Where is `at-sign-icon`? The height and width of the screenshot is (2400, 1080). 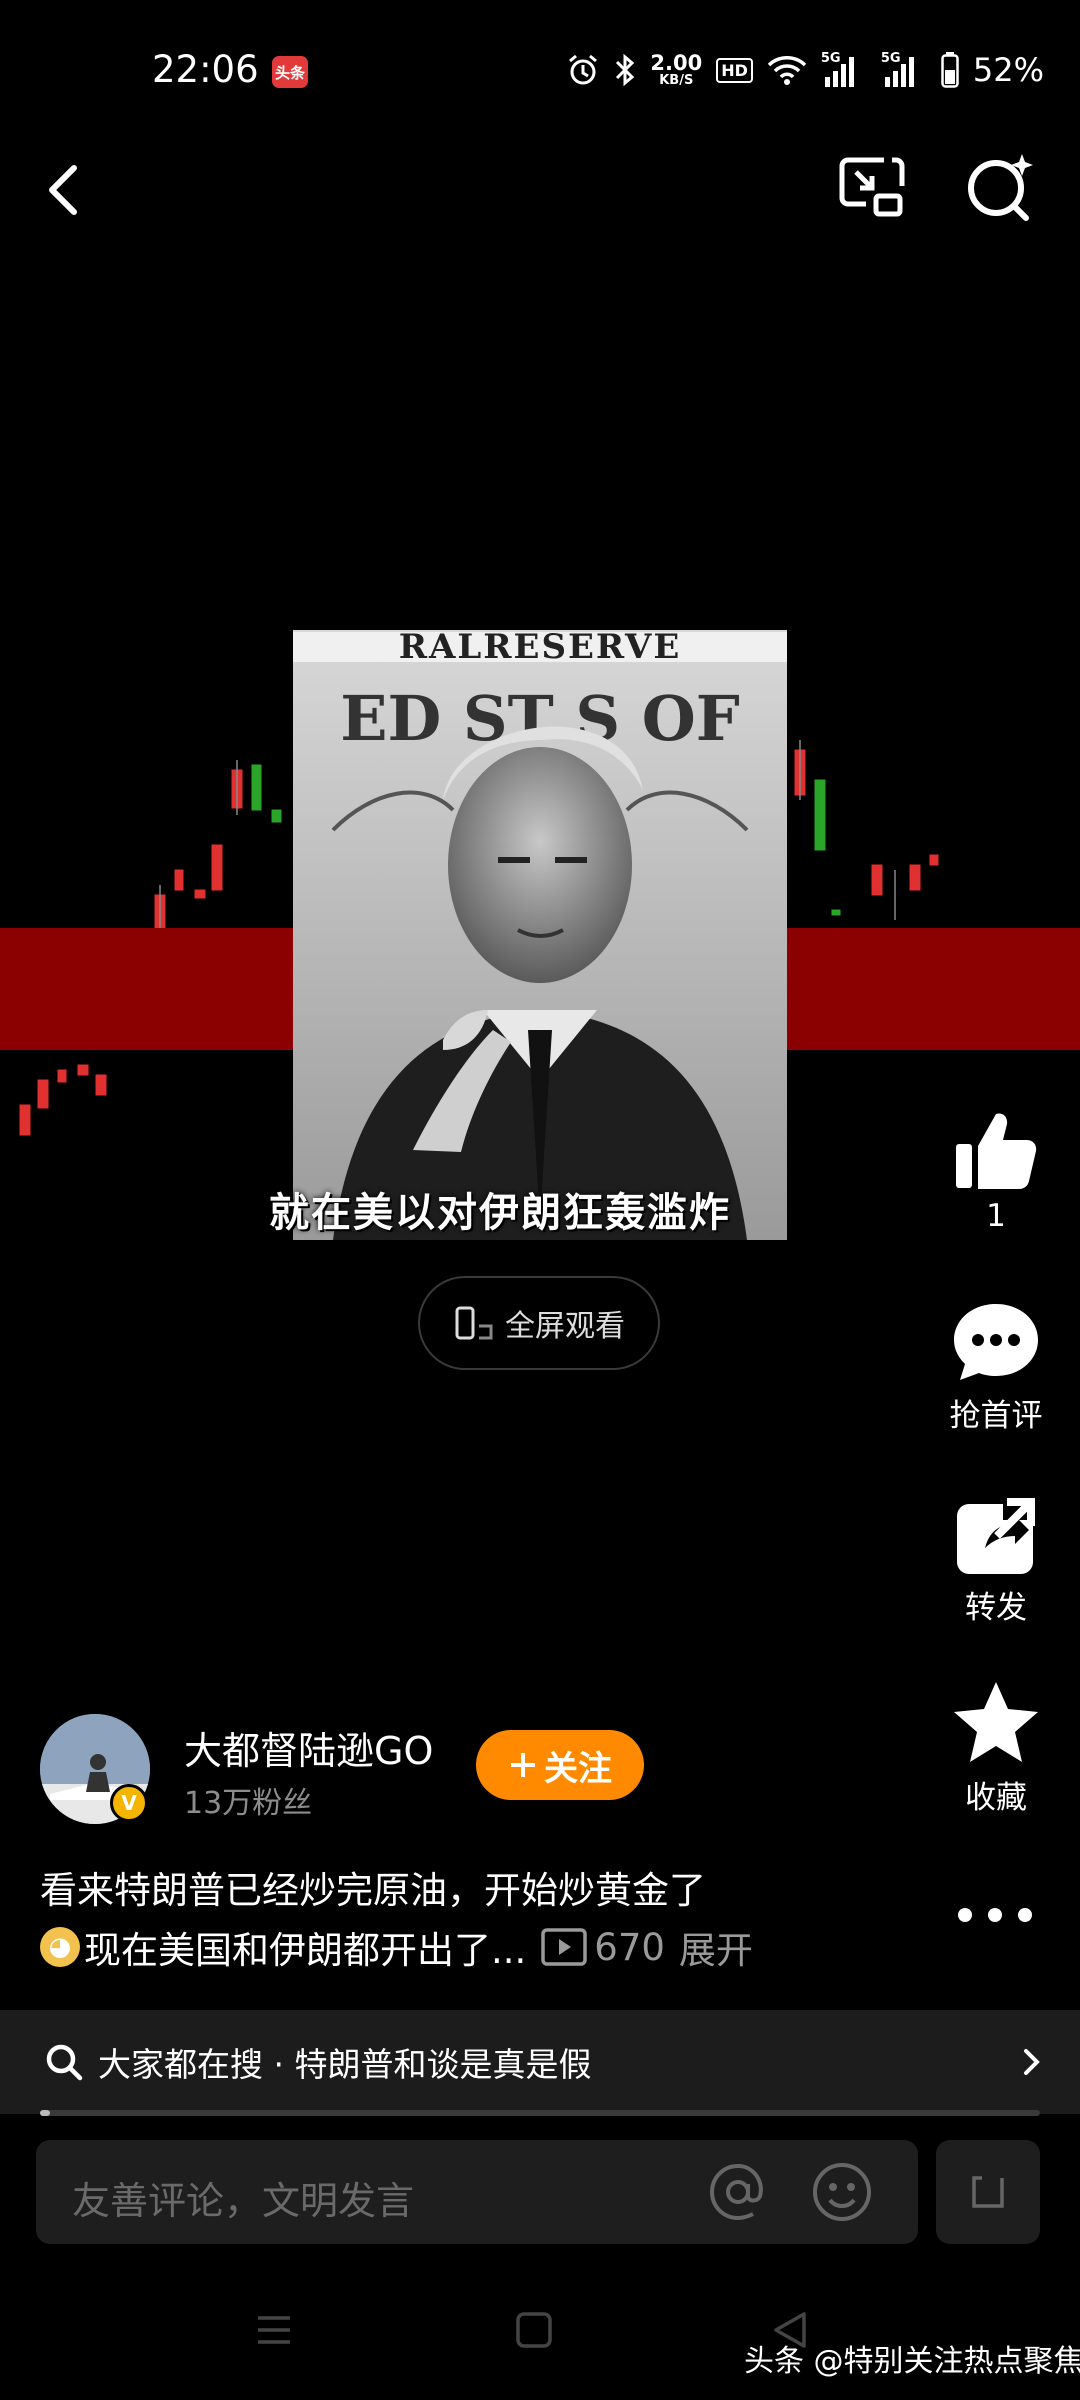 at-sign-icon is located at coordinates (736, 2192).